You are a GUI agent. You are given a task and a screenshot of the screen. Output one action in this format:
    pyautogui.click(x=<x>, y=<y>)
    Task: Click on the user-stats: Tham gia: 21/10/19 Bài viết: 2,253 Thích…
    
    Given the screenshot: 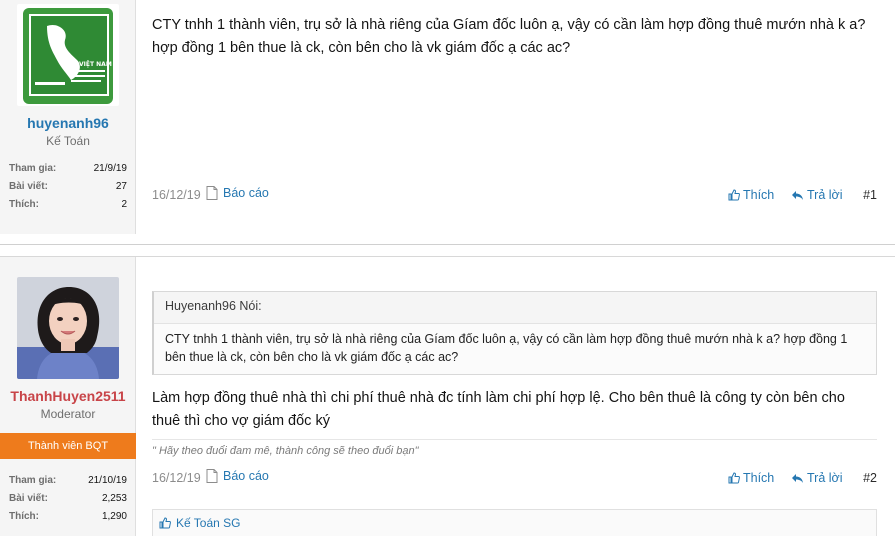 What is the action you would take?
    pyautogui.click(x=68, y=499)
    